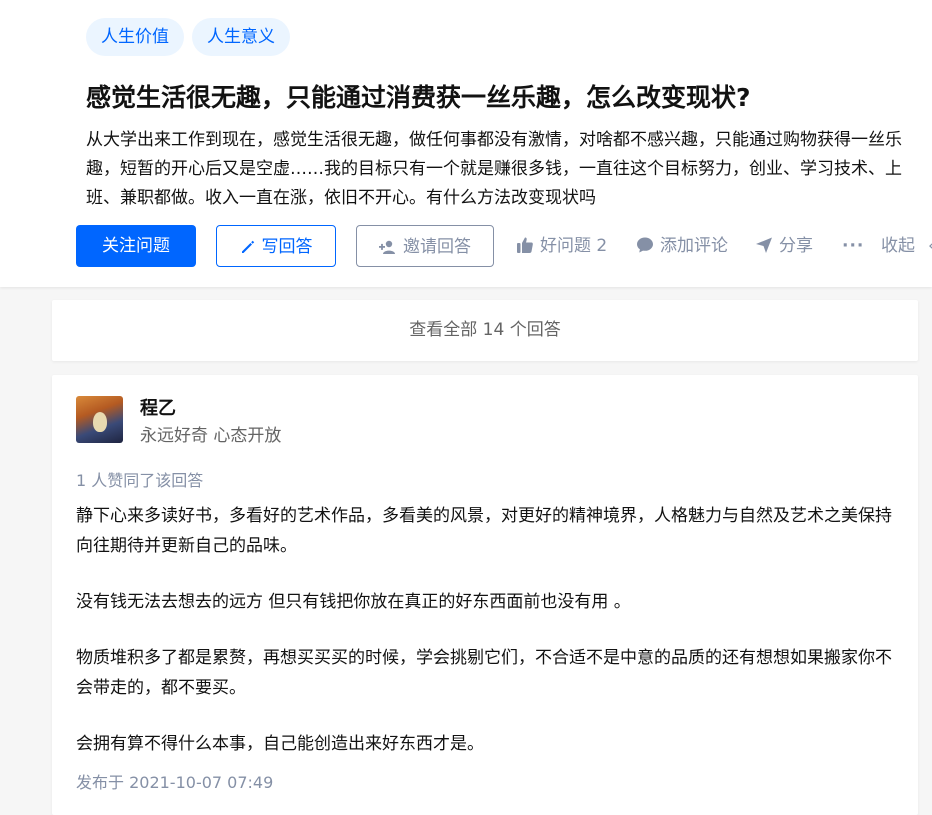  Describe the element at coordinates (174, 781) in the screenshot. I see `publish-date: 发布于 2021-10-07 07:49` at that location.